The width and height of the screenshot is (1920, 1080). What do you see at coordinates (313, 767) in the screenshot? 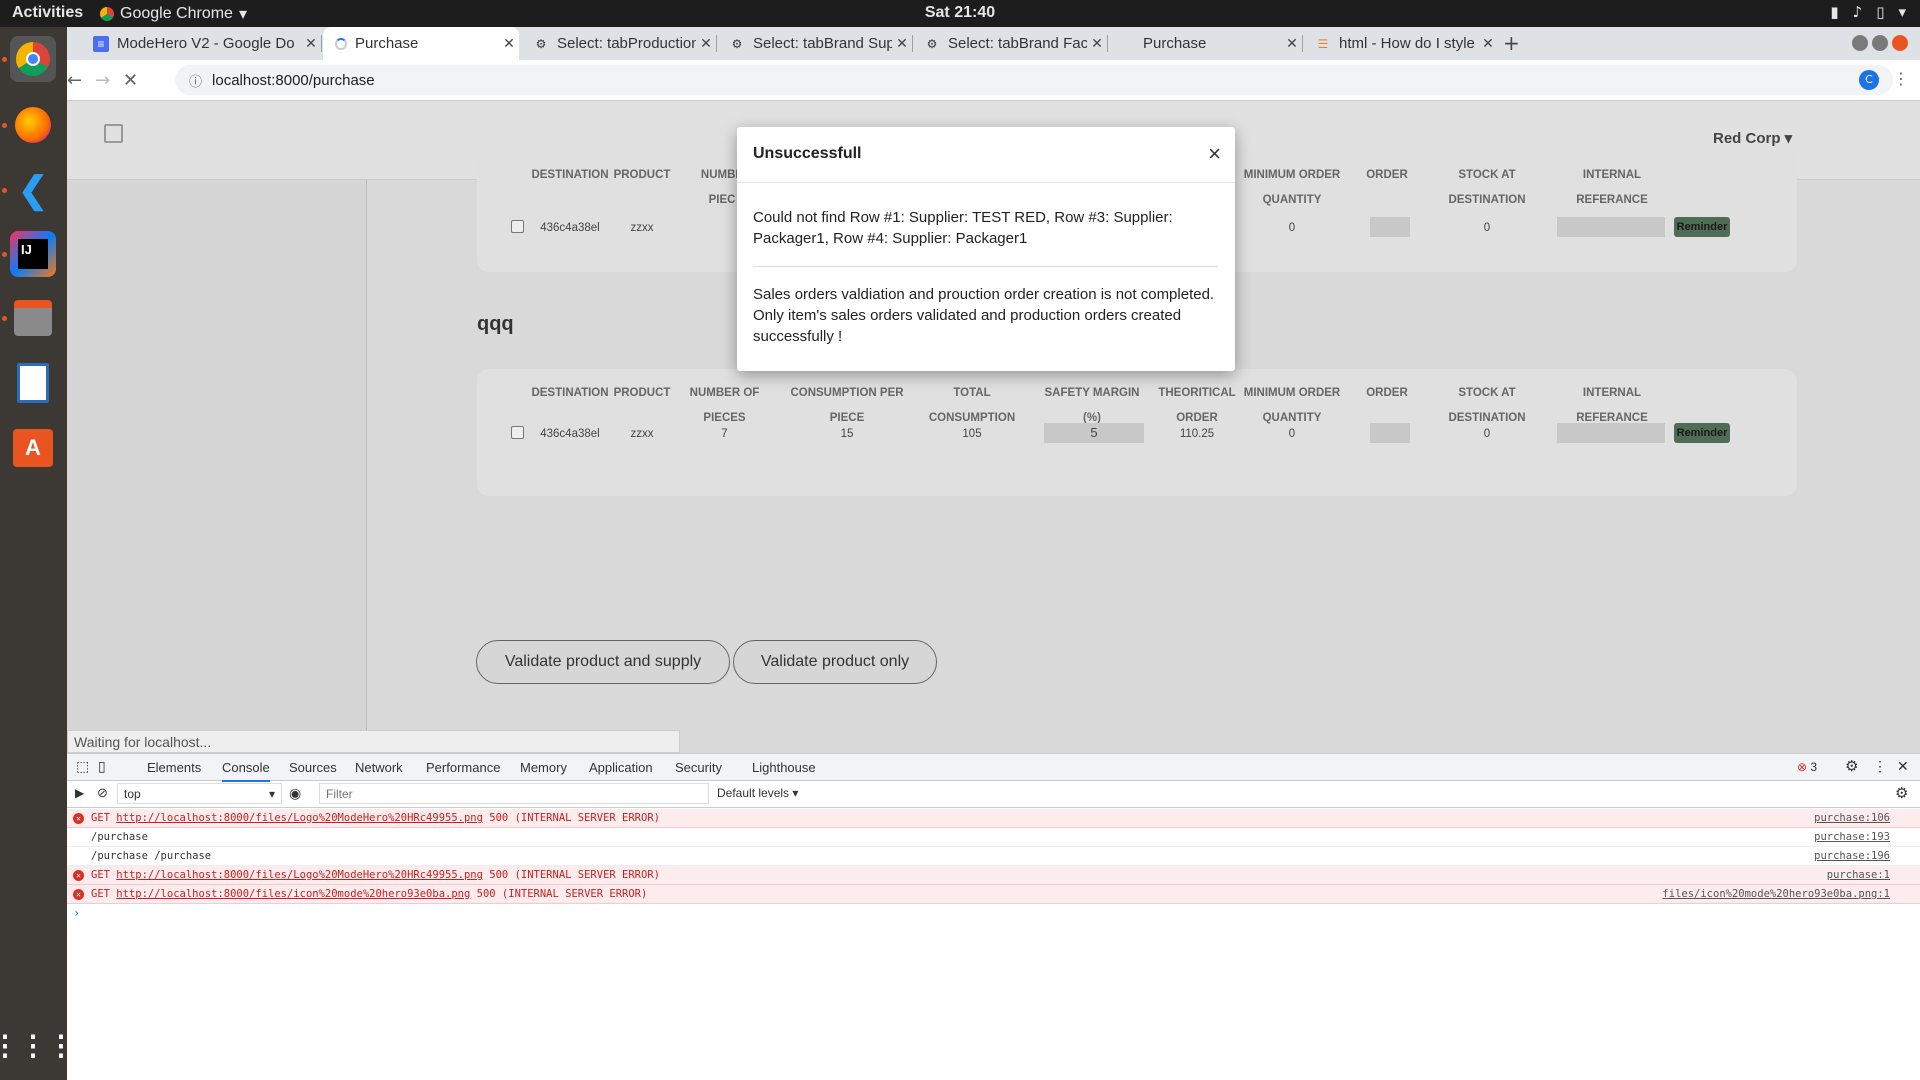
I see `tab-sources: Sources` at bounding box center [313, 767].